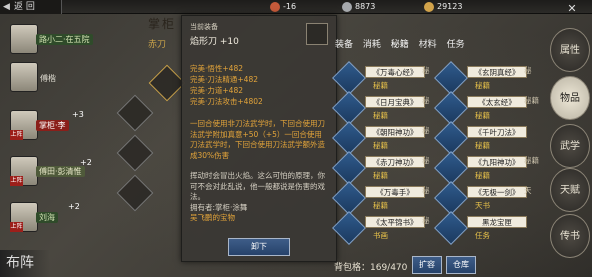 The height and width of the screenshot is (277, 592). I want to click on list-item: 《万毒心经》 秘籍 秘, so click(385, 78).